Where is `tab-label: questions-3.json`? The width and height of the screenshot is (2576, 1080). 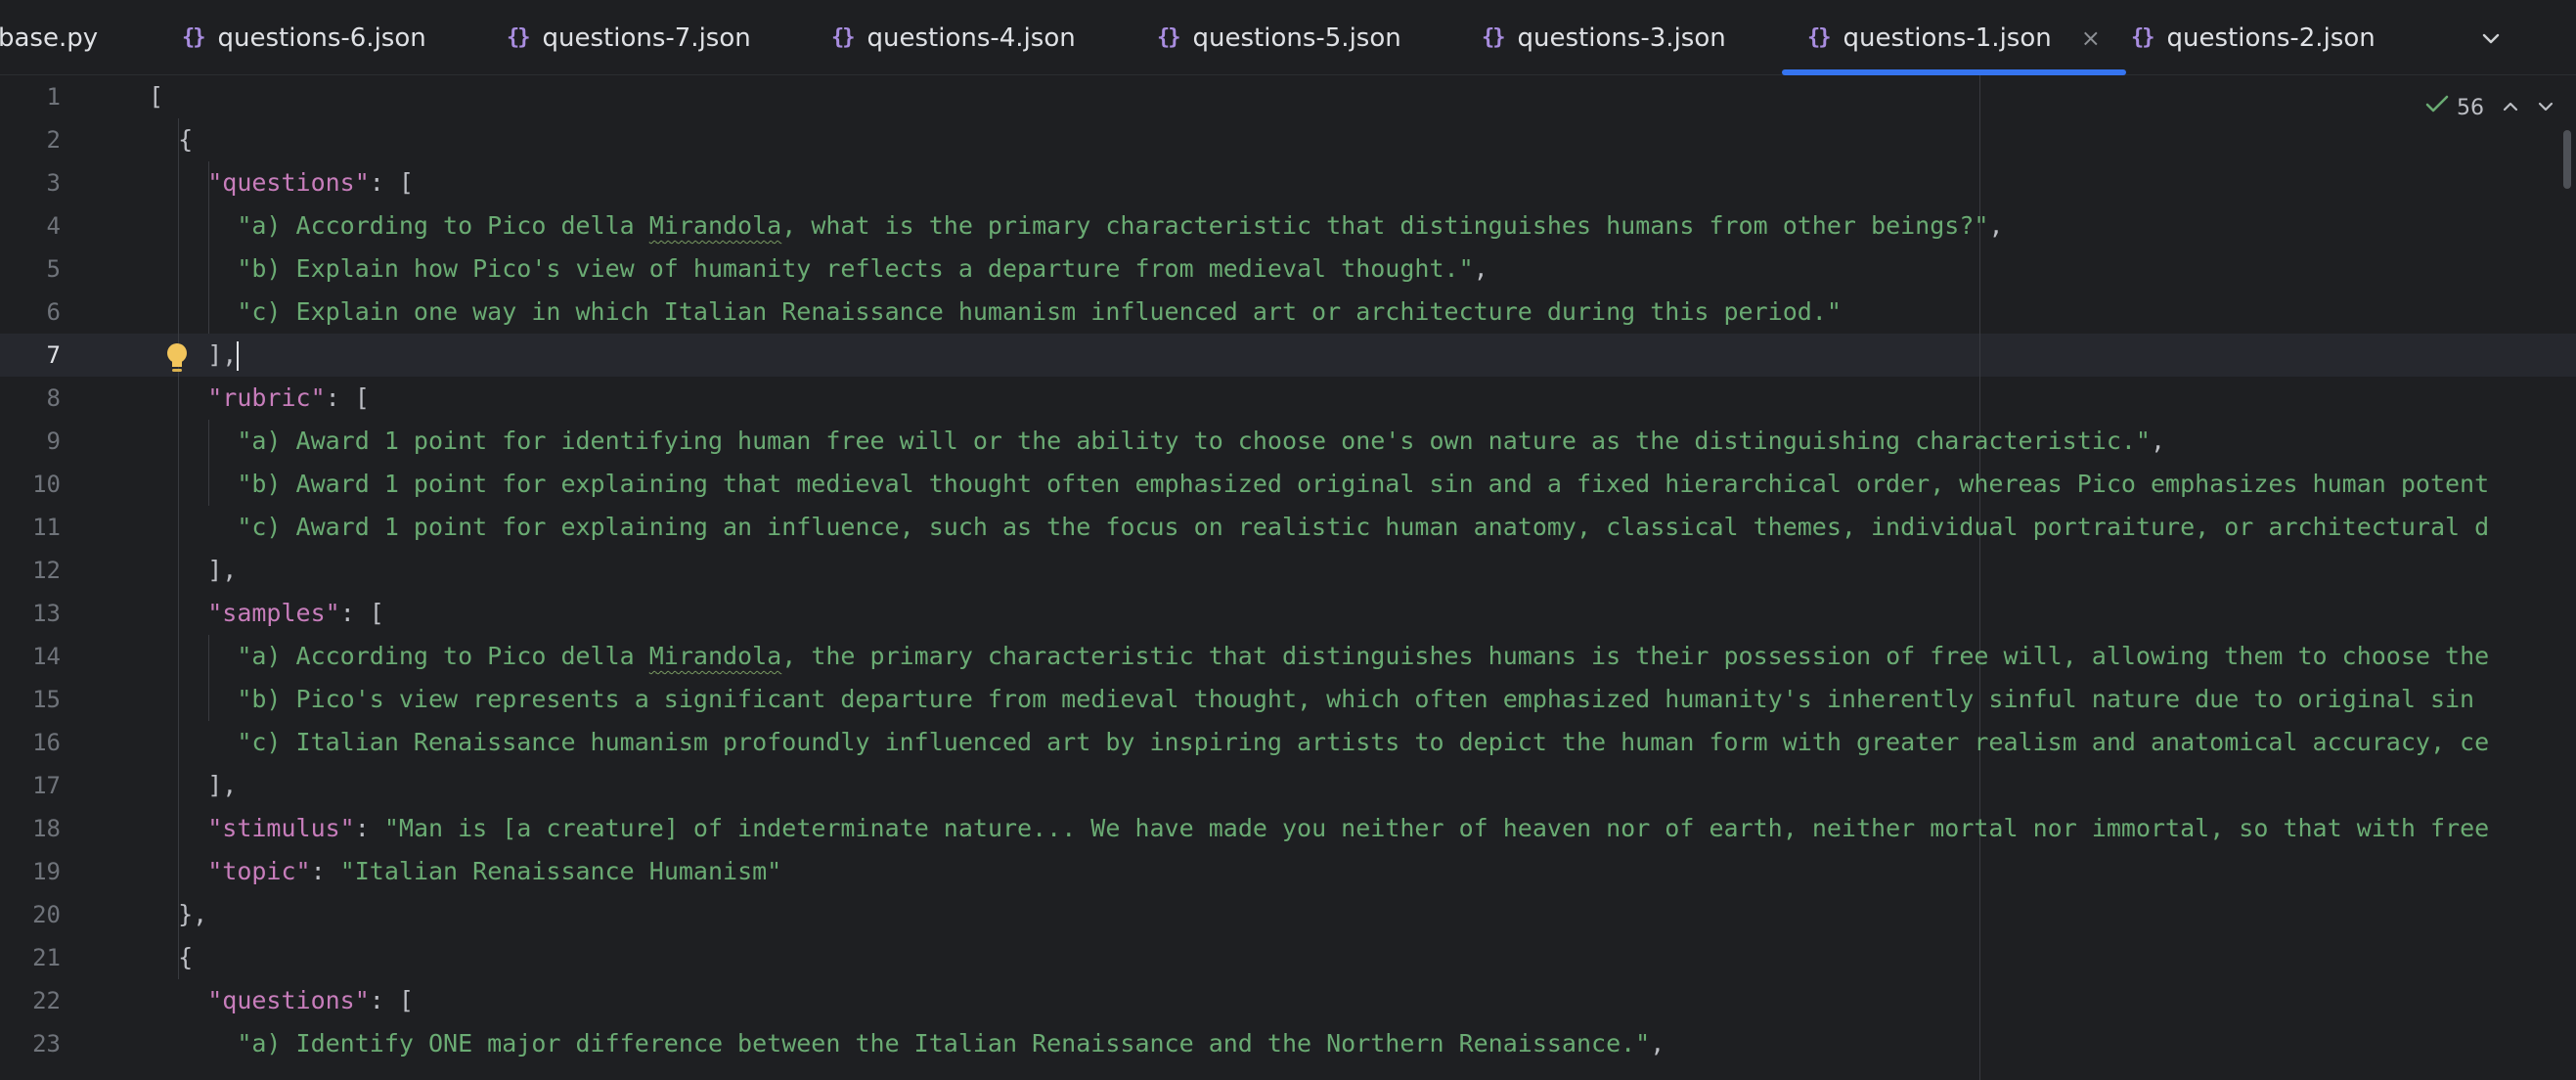 tab-label: questions-3.json is located at coordinates (1621, 37).